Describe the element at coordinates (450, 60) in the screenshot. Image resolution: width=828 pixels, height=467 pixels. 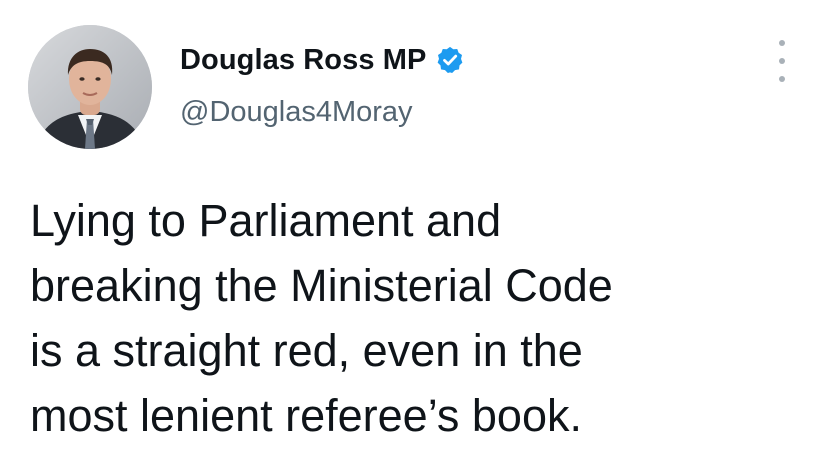
I see `verified-badge-icon` at that location.